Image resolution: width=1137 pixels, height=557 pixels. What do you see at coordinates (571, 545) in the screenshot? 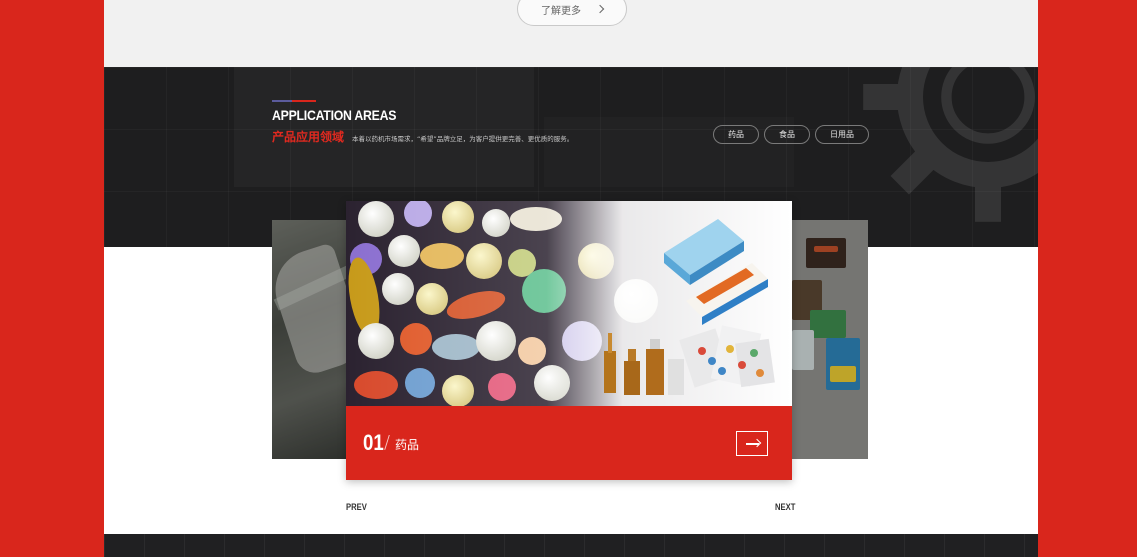
I see `next-section-band` at bounding box center [571, 545].